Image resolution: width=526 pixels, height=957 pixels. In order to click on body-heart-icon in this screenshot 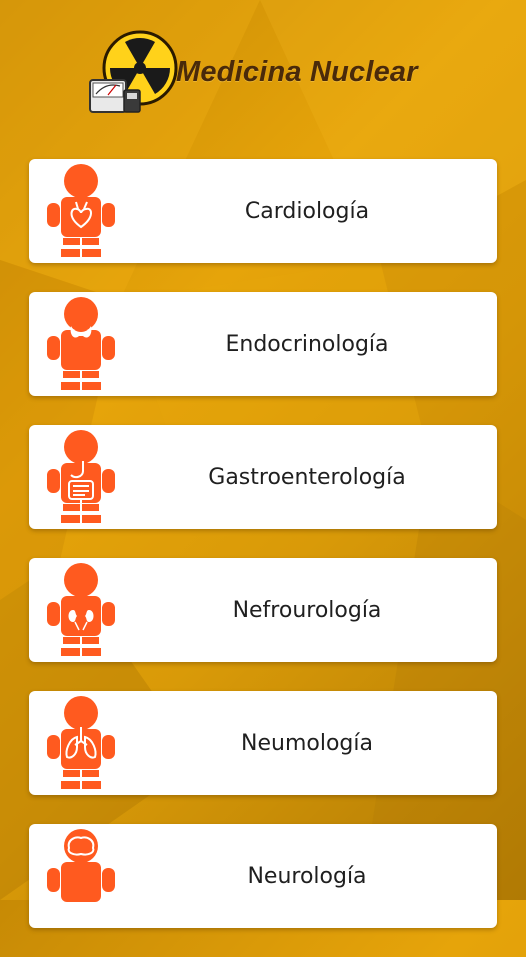, I will do `click(81, 210)`.